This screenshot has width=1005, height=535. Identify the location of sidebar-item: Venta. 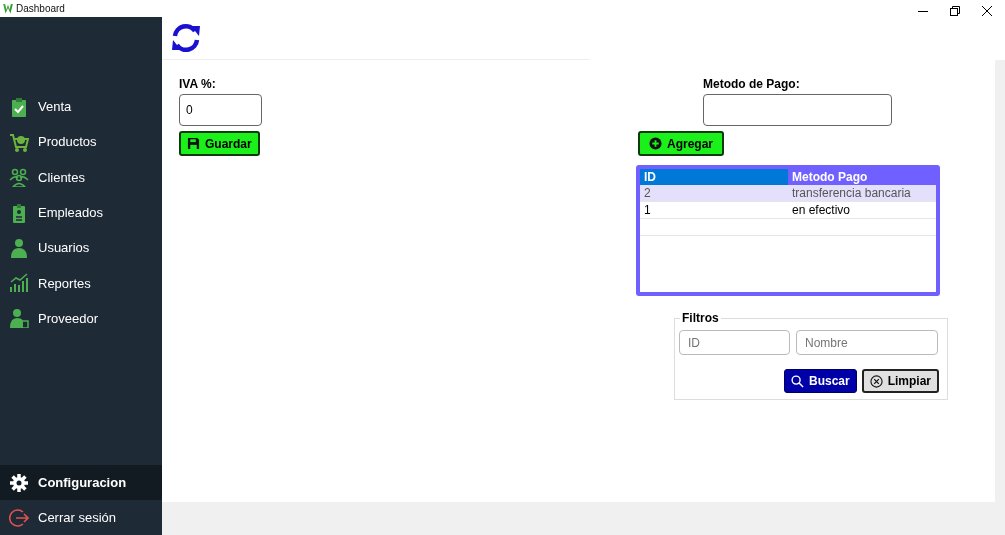
(81, 107).